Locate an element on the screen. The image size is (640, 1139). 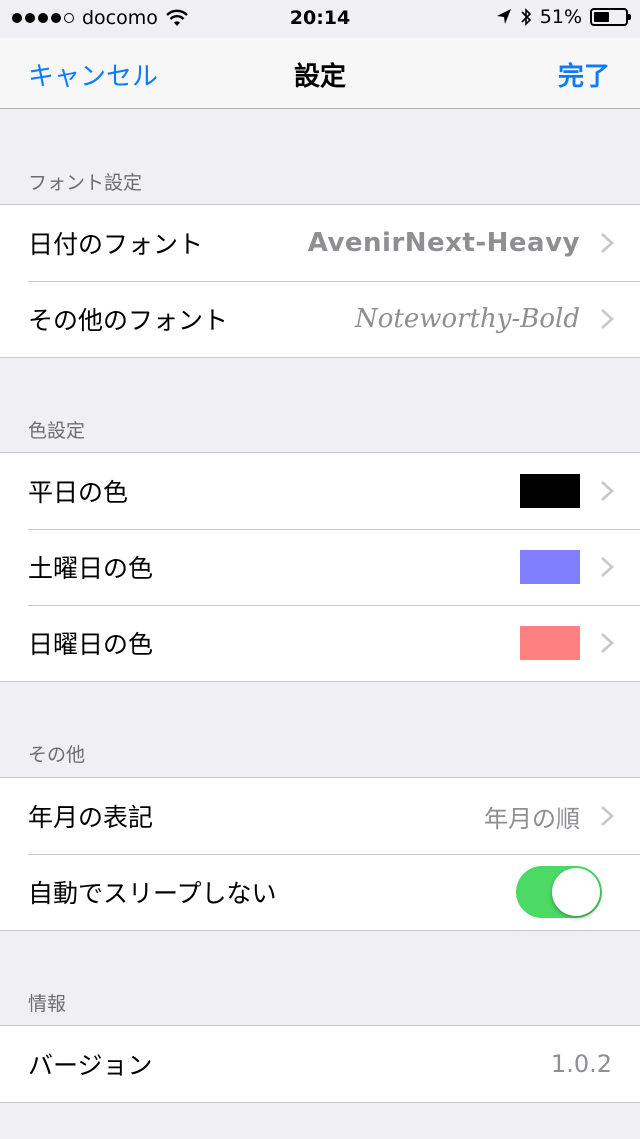
group-other: 年月の表記 年月の順 自動でスリープしない is located at coordinates (320, 854).